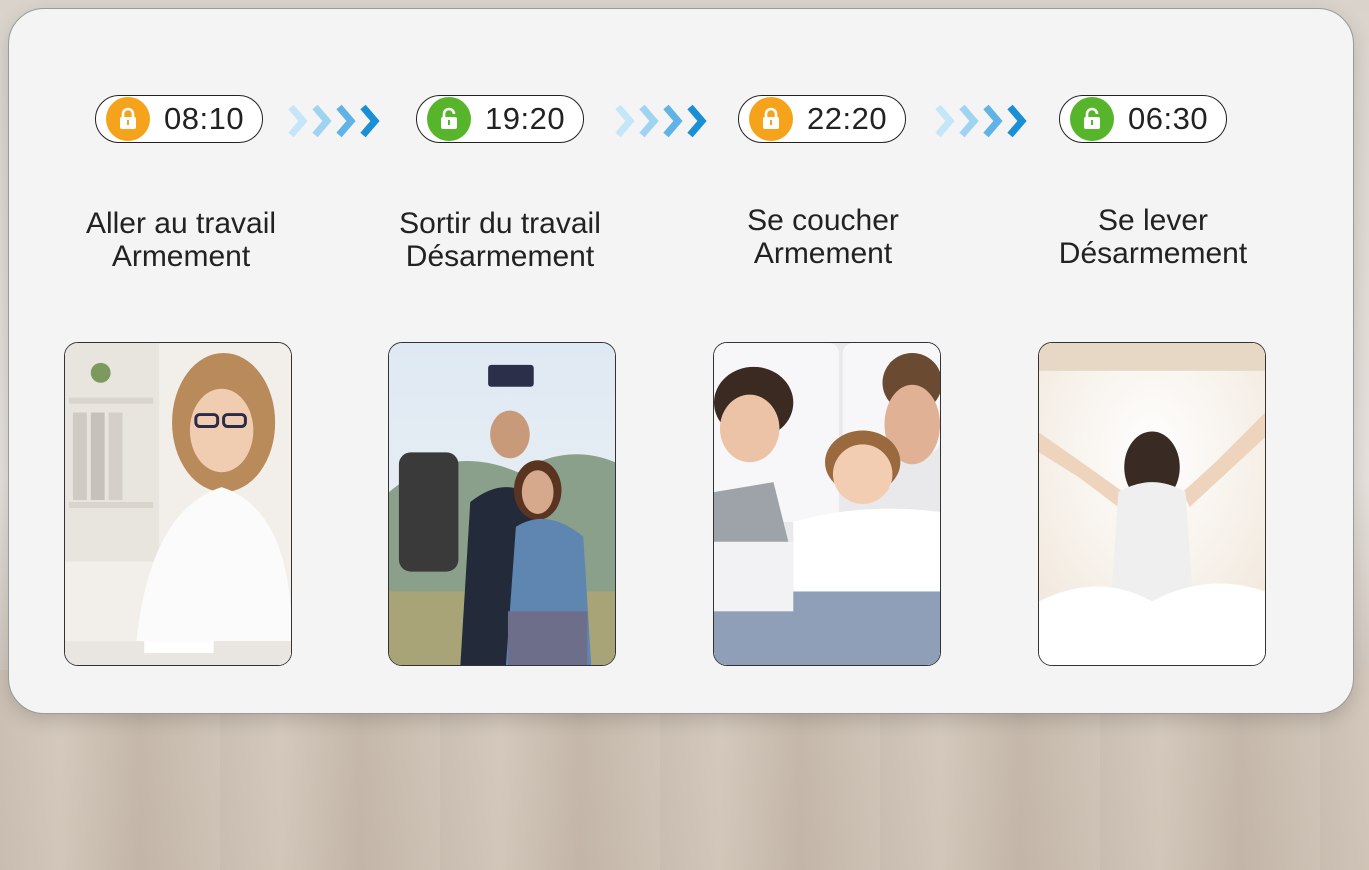 The image size is (1369, 870). I want to click on step-label-1: Aller au travail Armement, so click(181, 240).